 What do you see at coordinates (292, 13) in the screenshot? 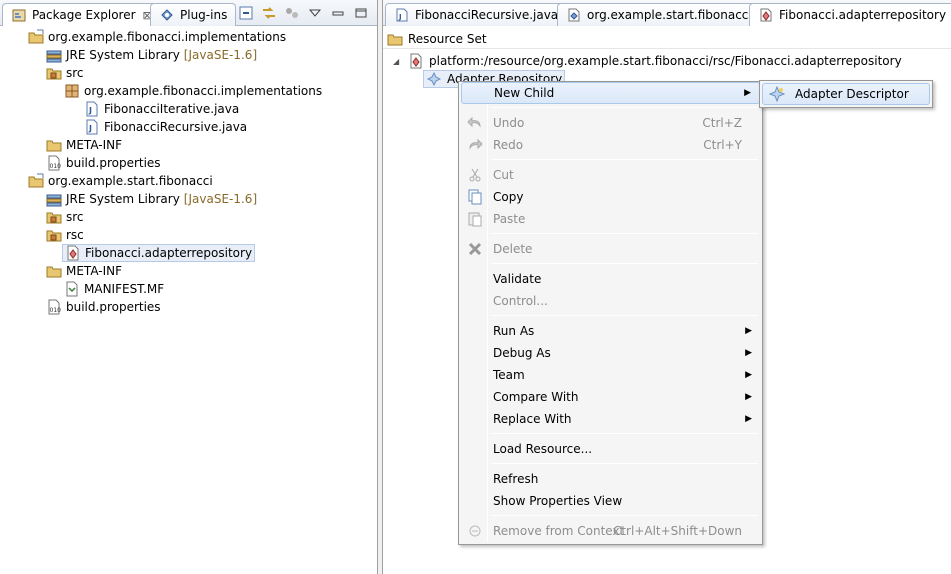
I see `filter-icon` at bounding box center [292, 13].